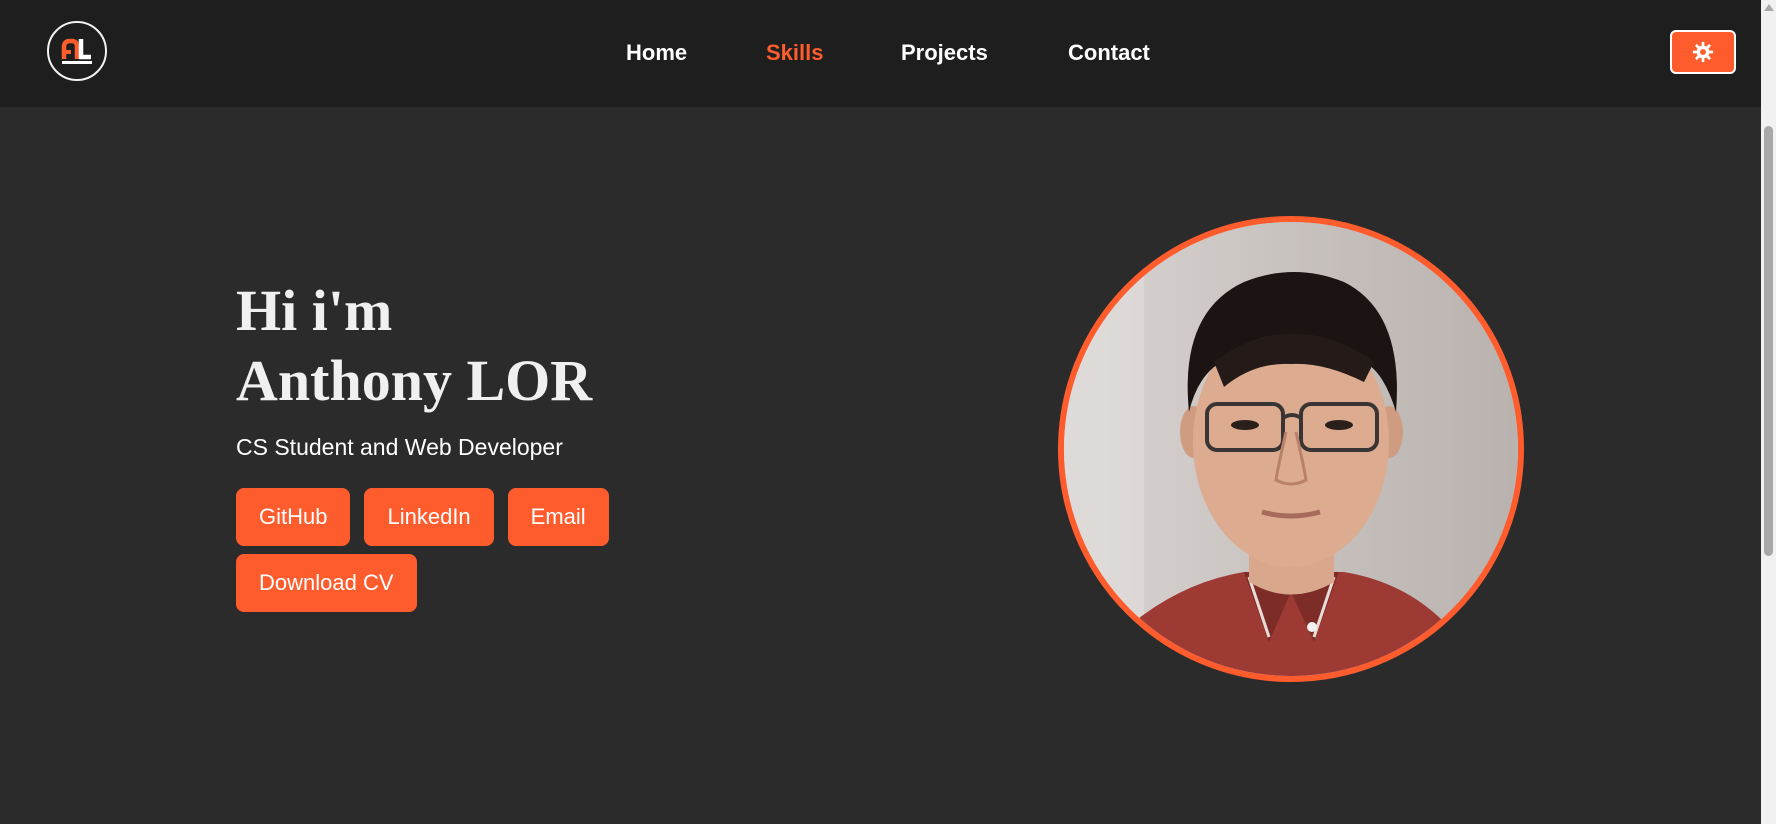  I want to click on profile-photo, so click(1291, 449).